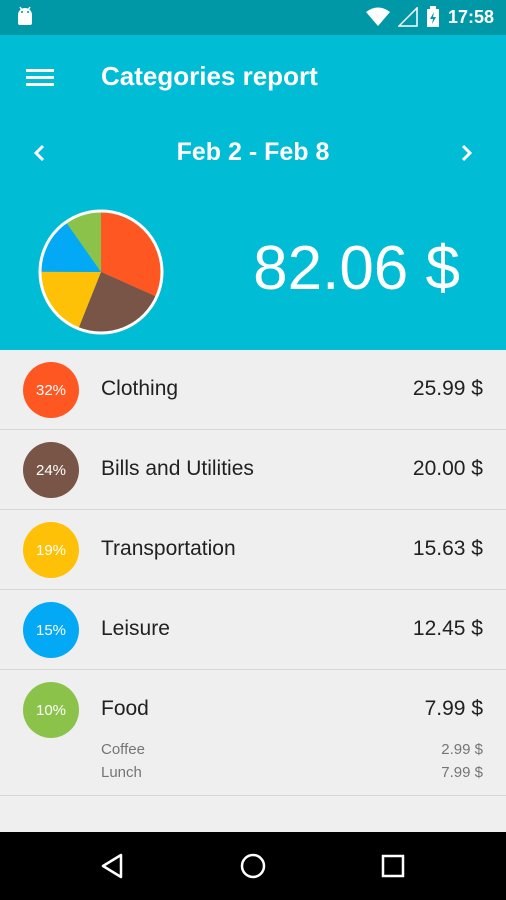 Image resolution: width=506 pixels, height=900 pixels. Describe the element at coordinates (113, 866) in the screenshot. I see `back-icon` at that location.